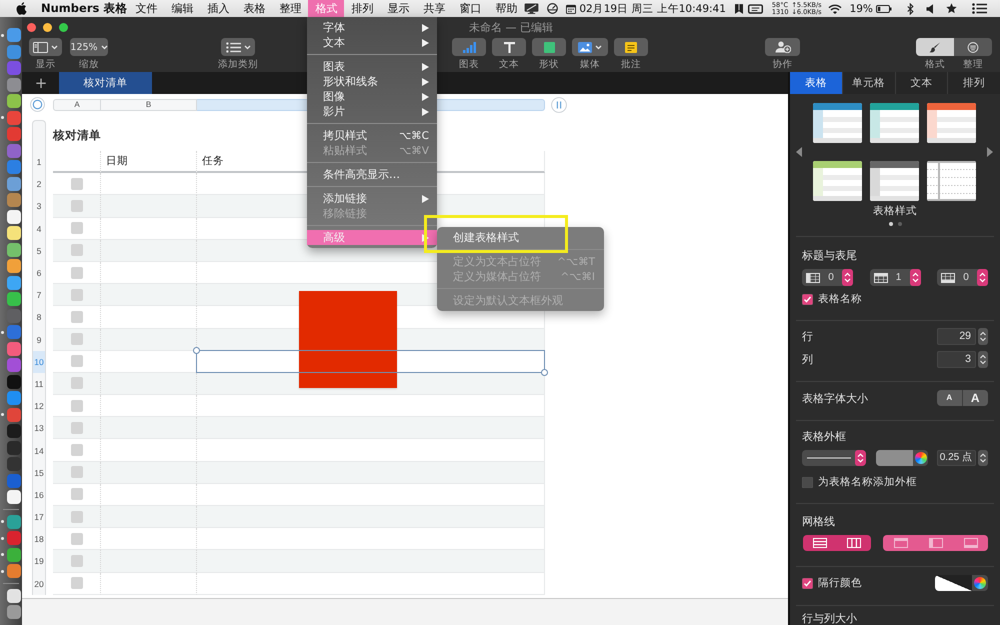  What do you see at coordinates (414, 136) in the screenshot?
I see `shortcut-text: ⌥⌘C` at bounding box center [414, 136].